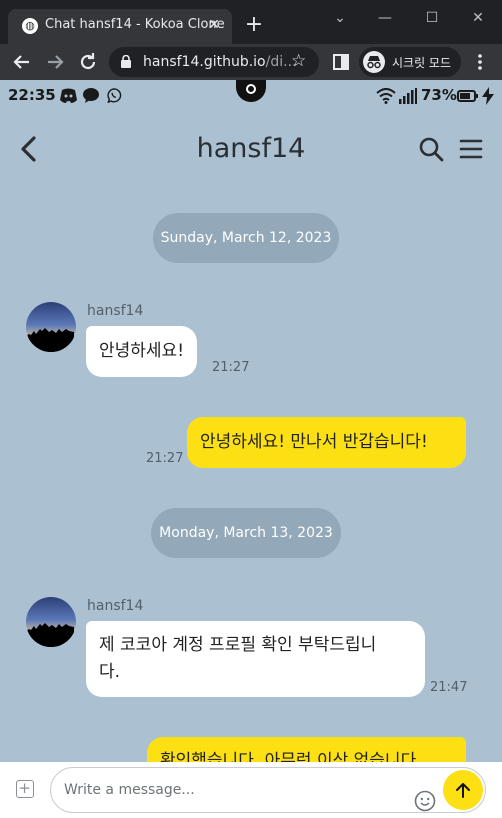  Describe the element at coordinates (25, 788) in the screenshot. I see `add-attachment-icon: +` at that location.